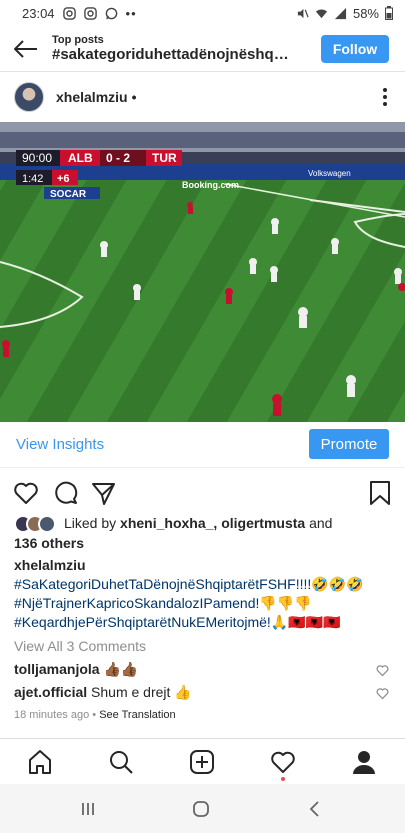 The image size is (405, 833). What do you see at coordinates (29, 97) in the screenshot?
I see `avatar` at bounding box center [29, 97].